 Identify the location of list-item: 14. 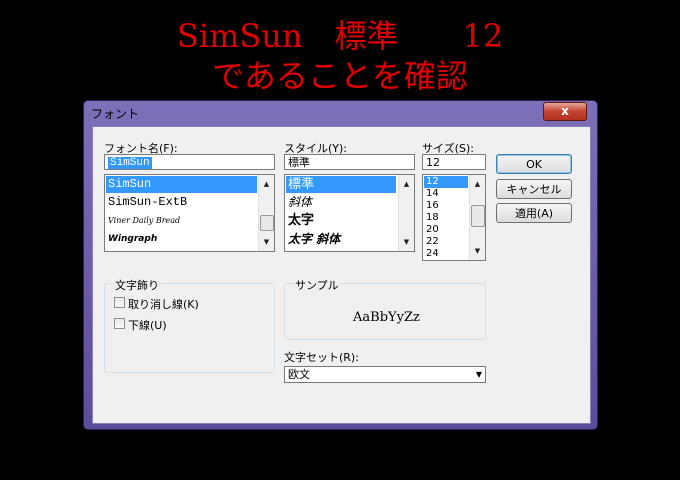
(431, 194).